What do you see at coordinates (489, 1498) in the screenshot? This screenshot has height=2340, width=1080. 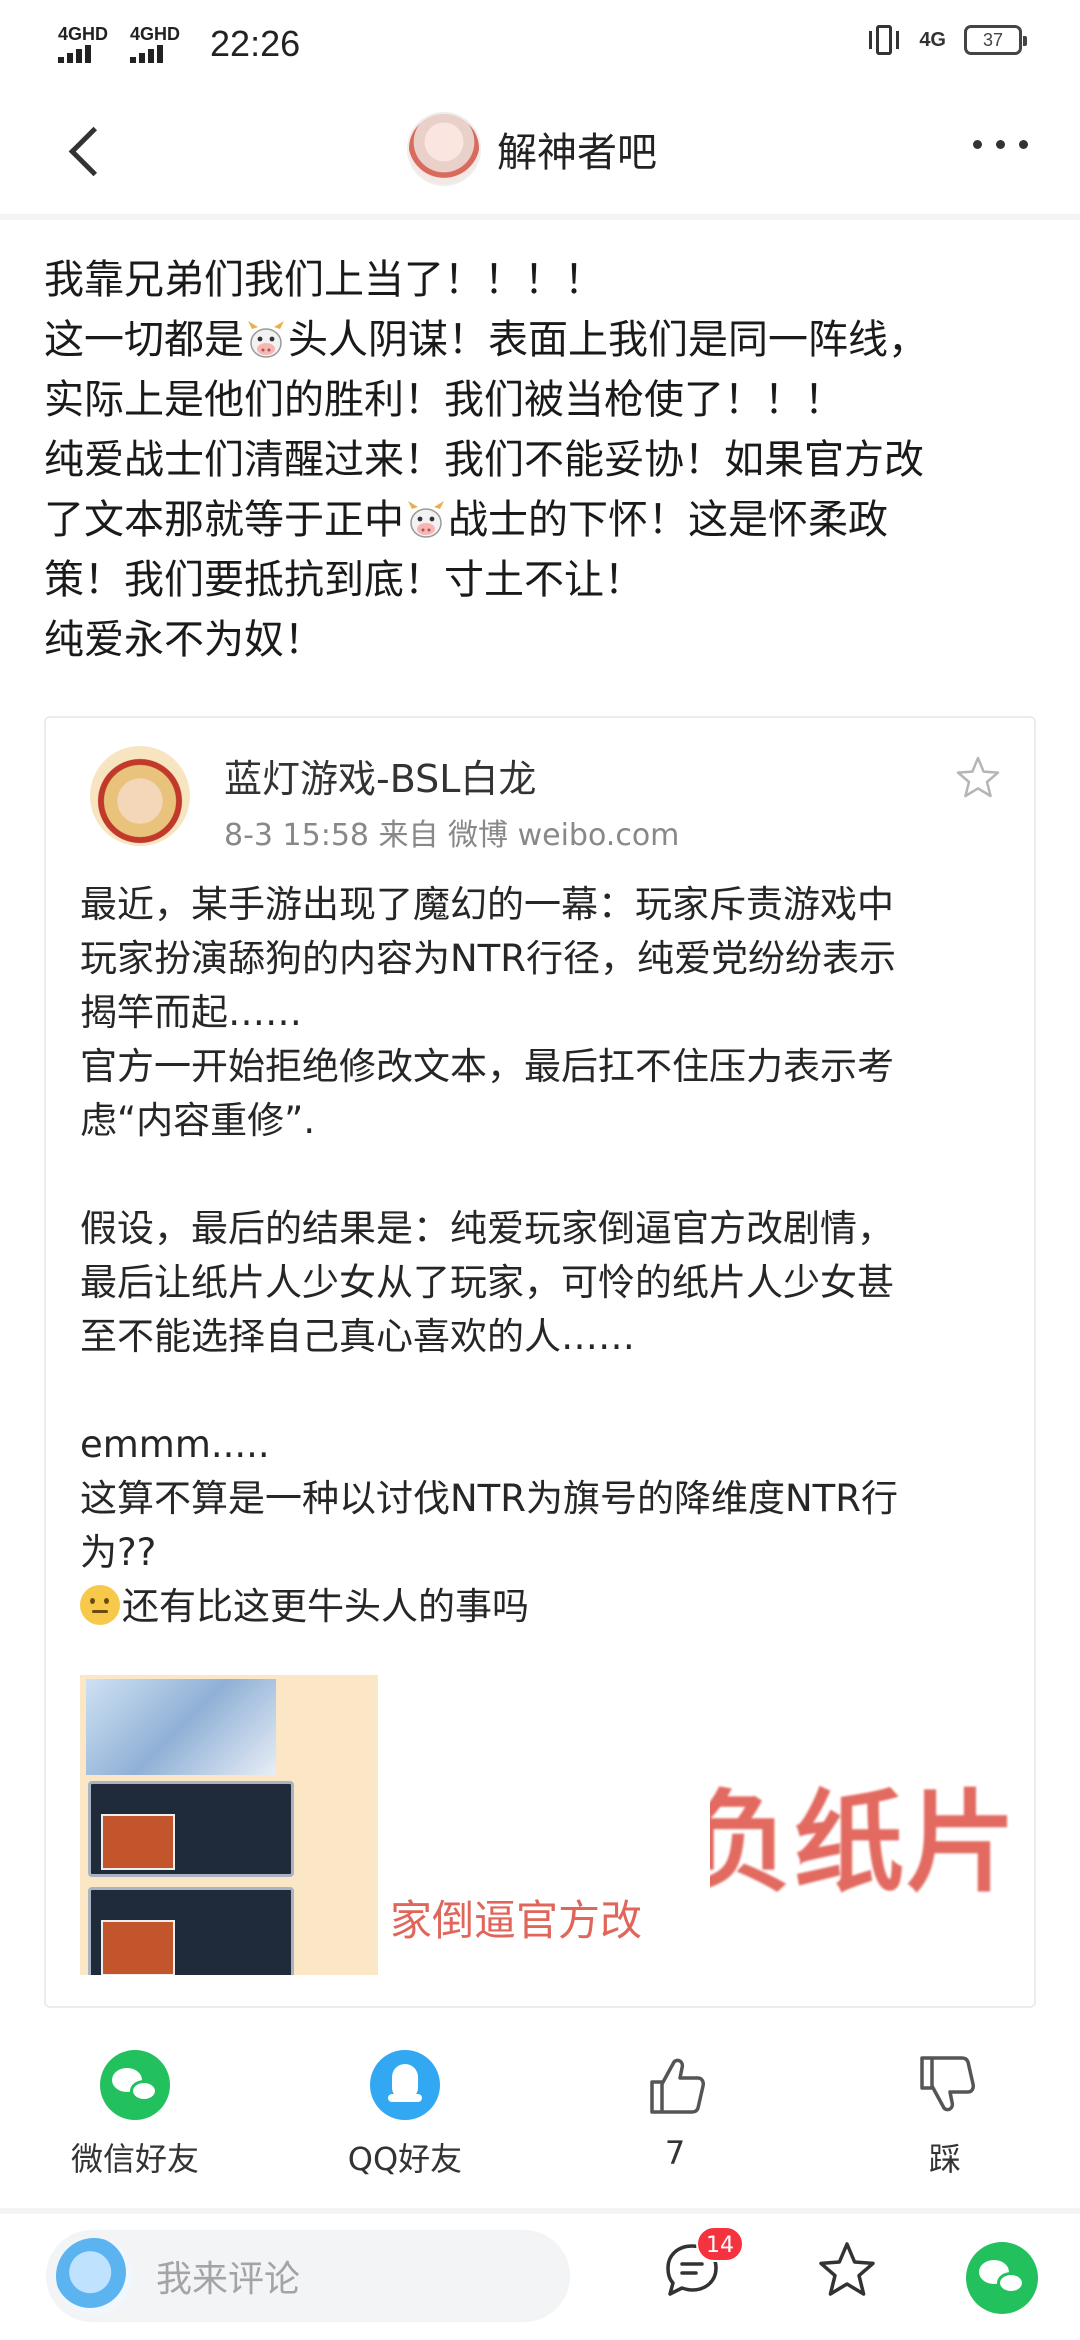 I see `body-line: 这算不算是一种以讨伐NTR为旗号的降维度NTR行` at bounding box center [489, 1498].